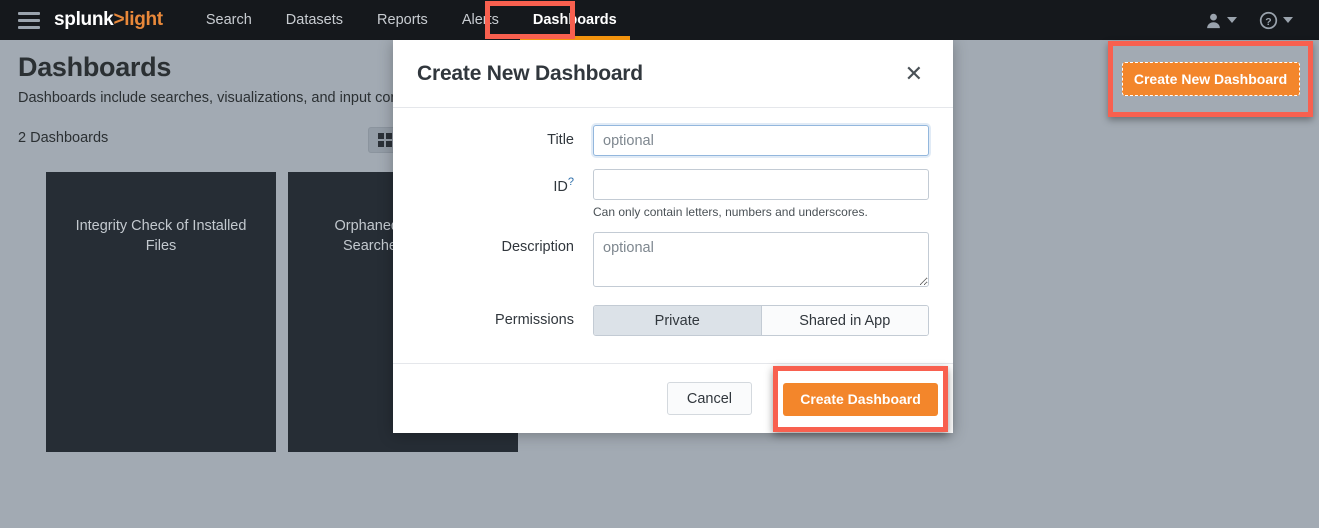 The image size is (1319, 528). Describe the element at coordinates (1221, 20) in the screenshot. I see `user-menu` at that location.